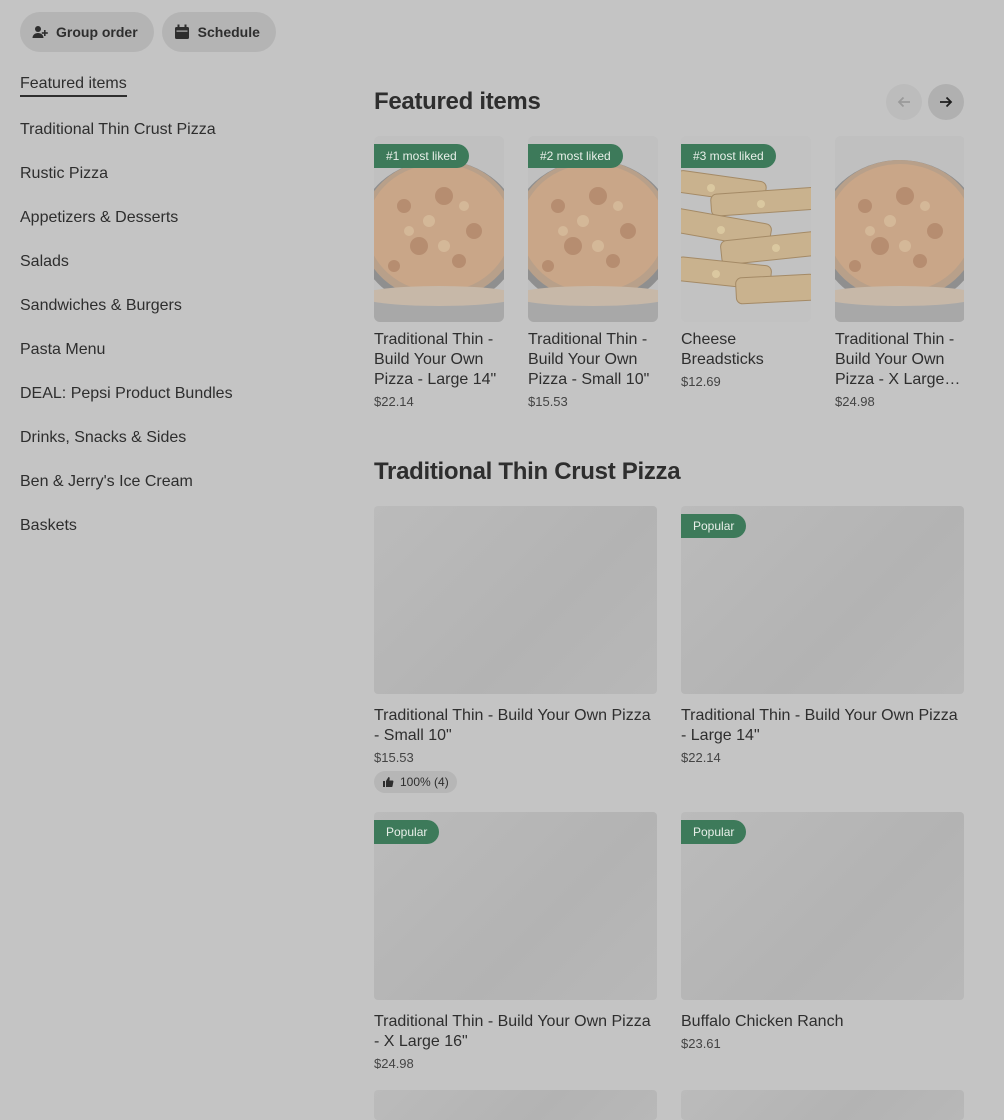 This screenshot has height=1120, width=1004. I want to click on sidebar-item-drinks-snacks-sides: Drinks, Snacks & Sides, so click(180, 438).